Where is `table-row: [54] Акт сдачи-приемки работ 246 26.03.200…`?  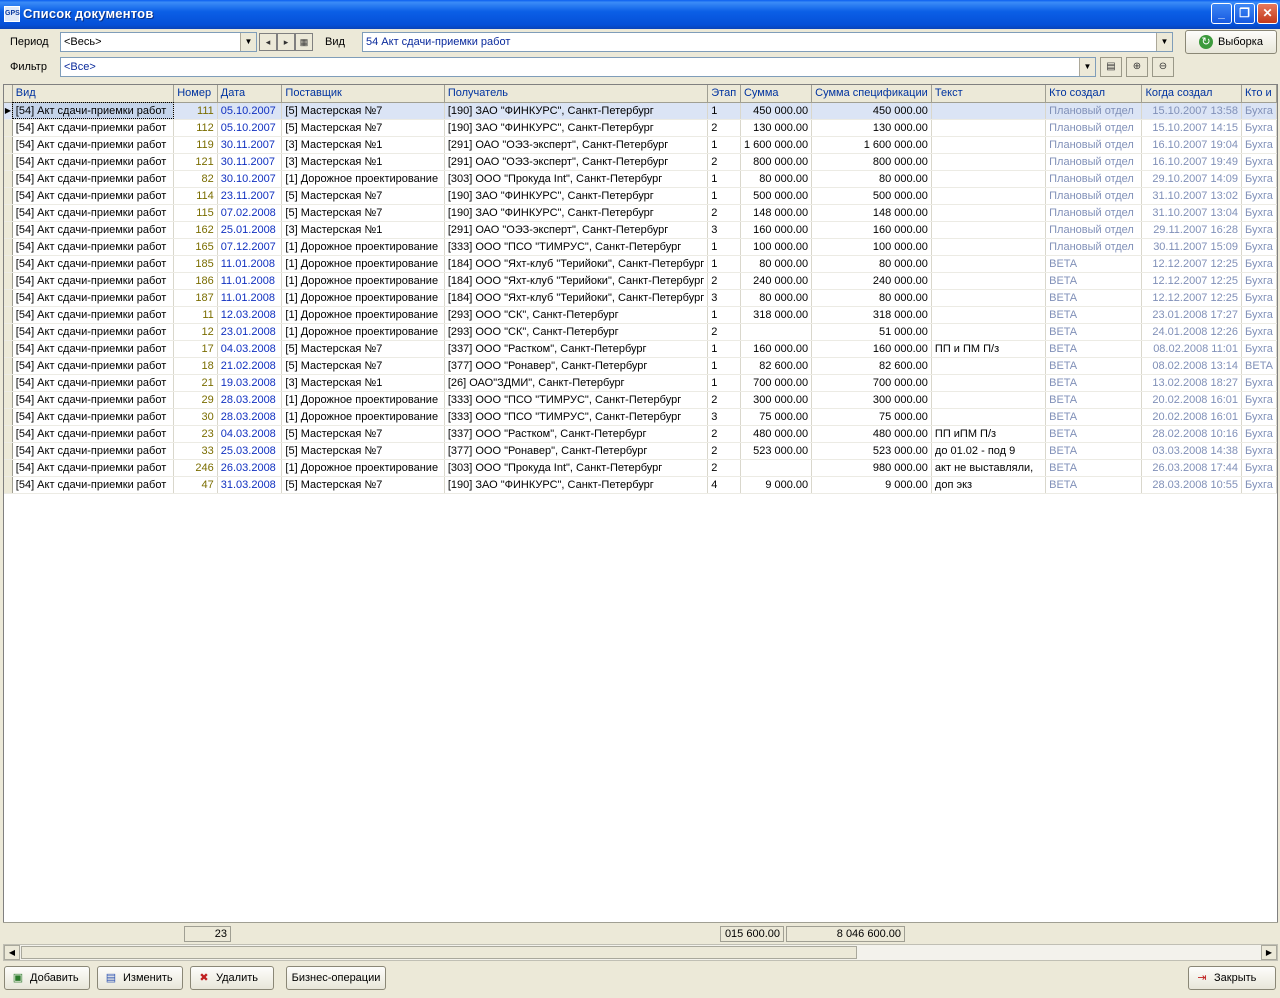
table-row: [54] Акт сдачи-приемки работ 246 26.03.200… is located at coordinates (640, 468).